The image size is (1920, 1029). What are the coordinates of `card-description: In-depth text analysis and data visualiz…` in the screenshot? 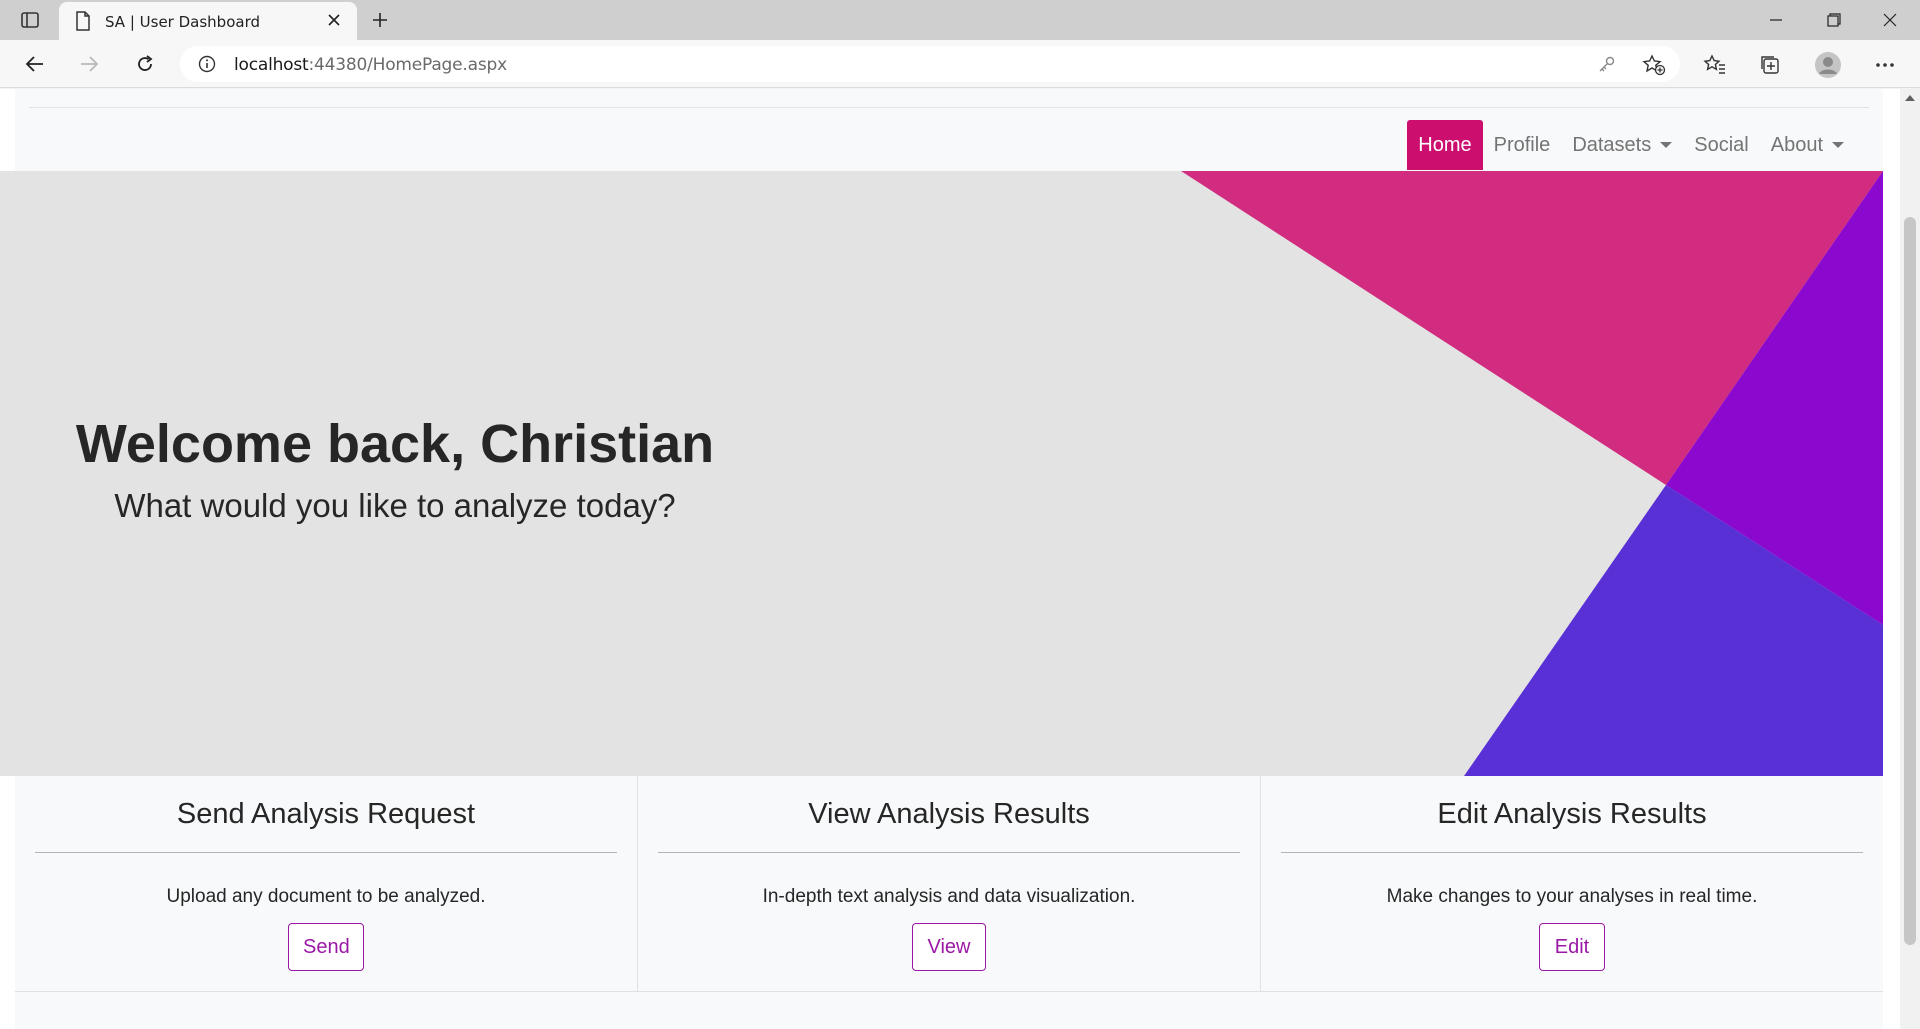 It's located at (949, 896).